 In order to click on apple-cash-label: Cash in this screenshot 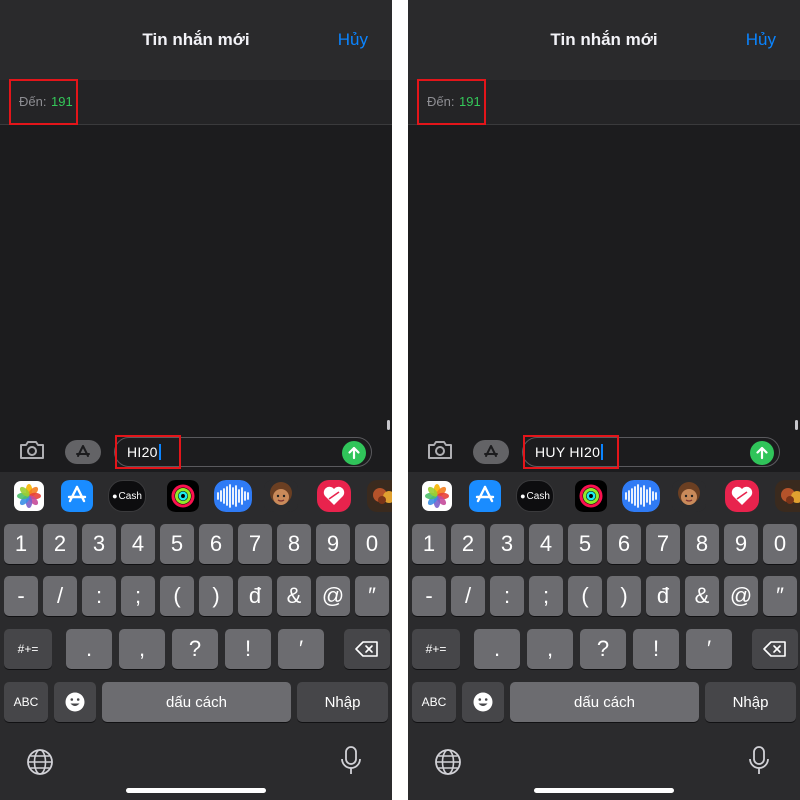, I will do `click(130, 496)`.